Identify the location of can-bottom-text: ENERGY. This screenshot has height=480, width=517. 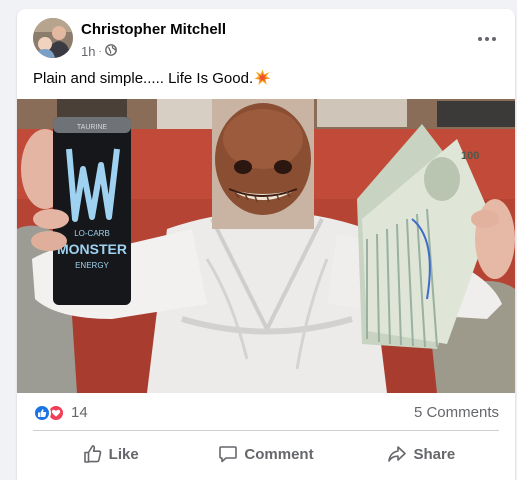
(92, 265).